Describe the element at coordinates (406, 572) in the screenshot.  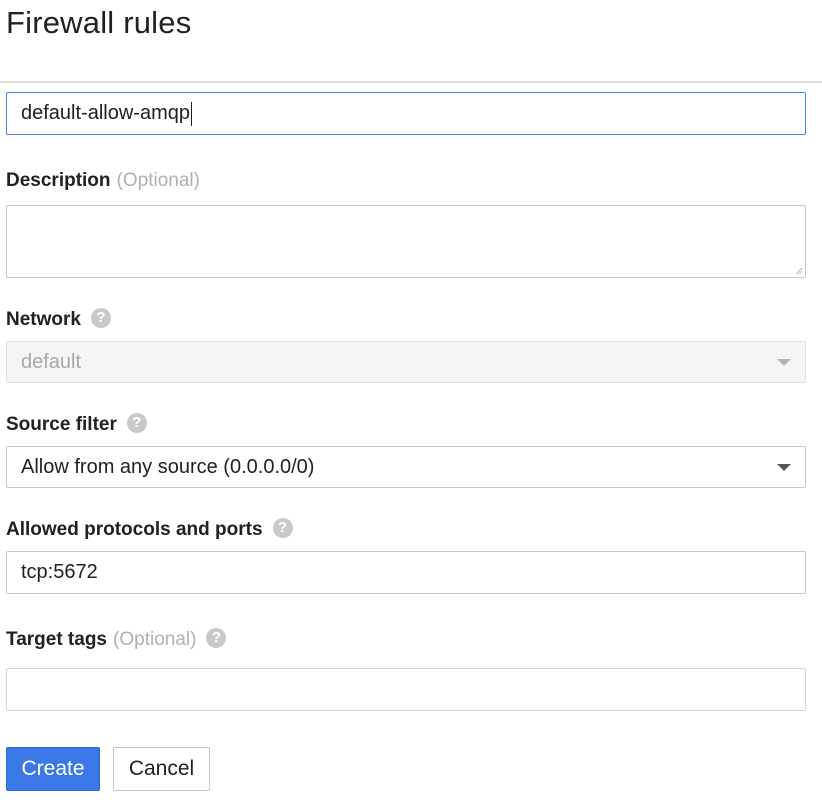
I see `allowed-protocols-input: tcp:5672` at that location.